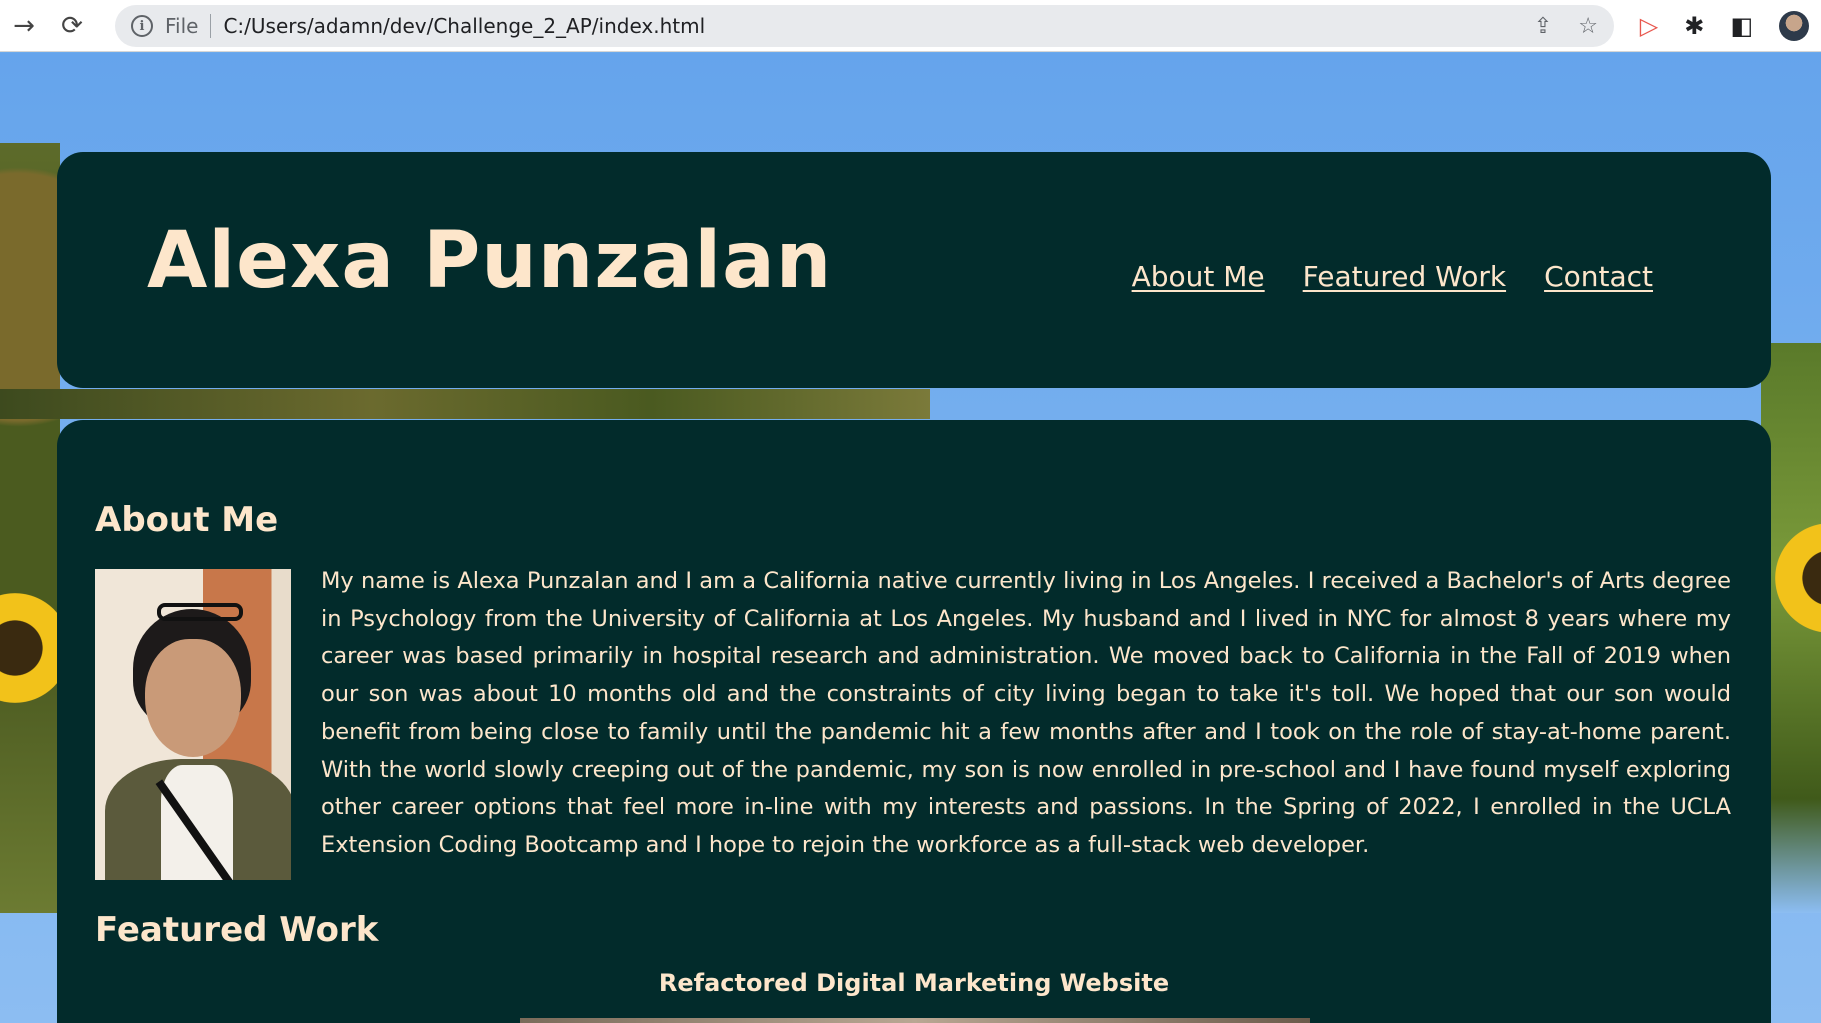 The height and width of the screenshot is (1023, 1821). What do you see at coordinates (1598, 276) in the screenshot?
I see `nav-link-contact: Contact` at bounding box center [1598, 276].